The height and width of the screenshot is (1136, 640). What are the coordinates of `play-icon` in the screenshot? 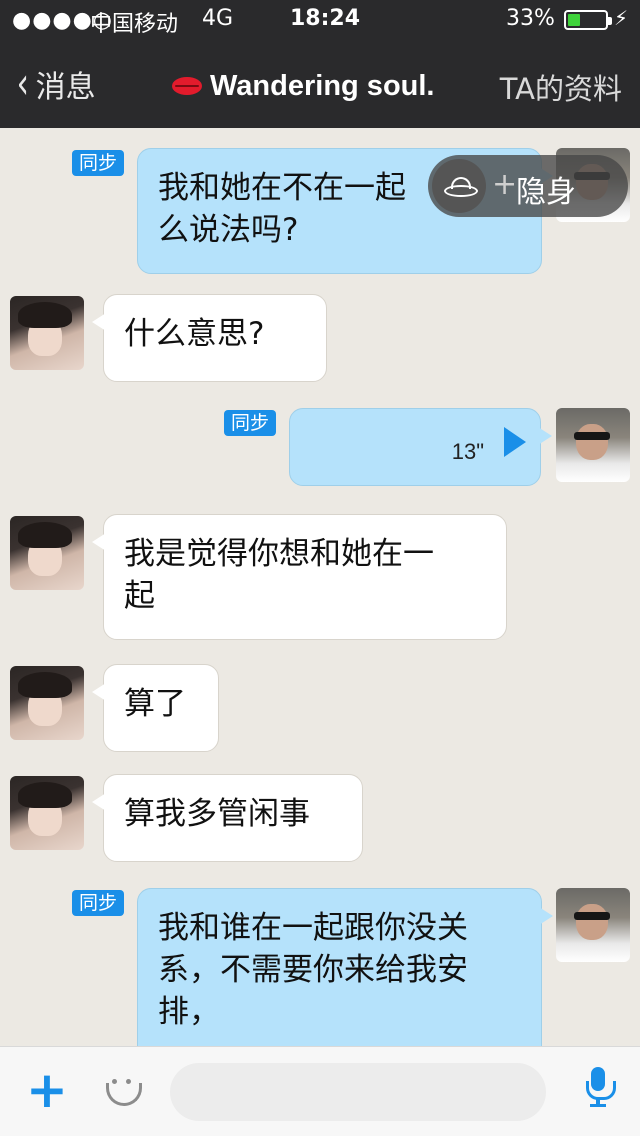 It's located at (515, 442).